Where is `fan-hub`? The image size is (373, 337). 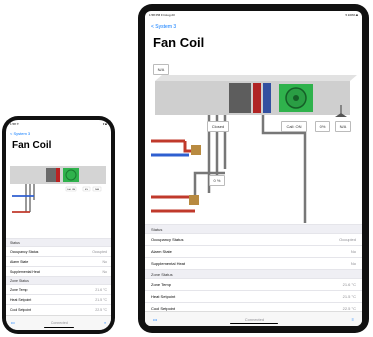
fan-hub is located at coordinates (296, 98).